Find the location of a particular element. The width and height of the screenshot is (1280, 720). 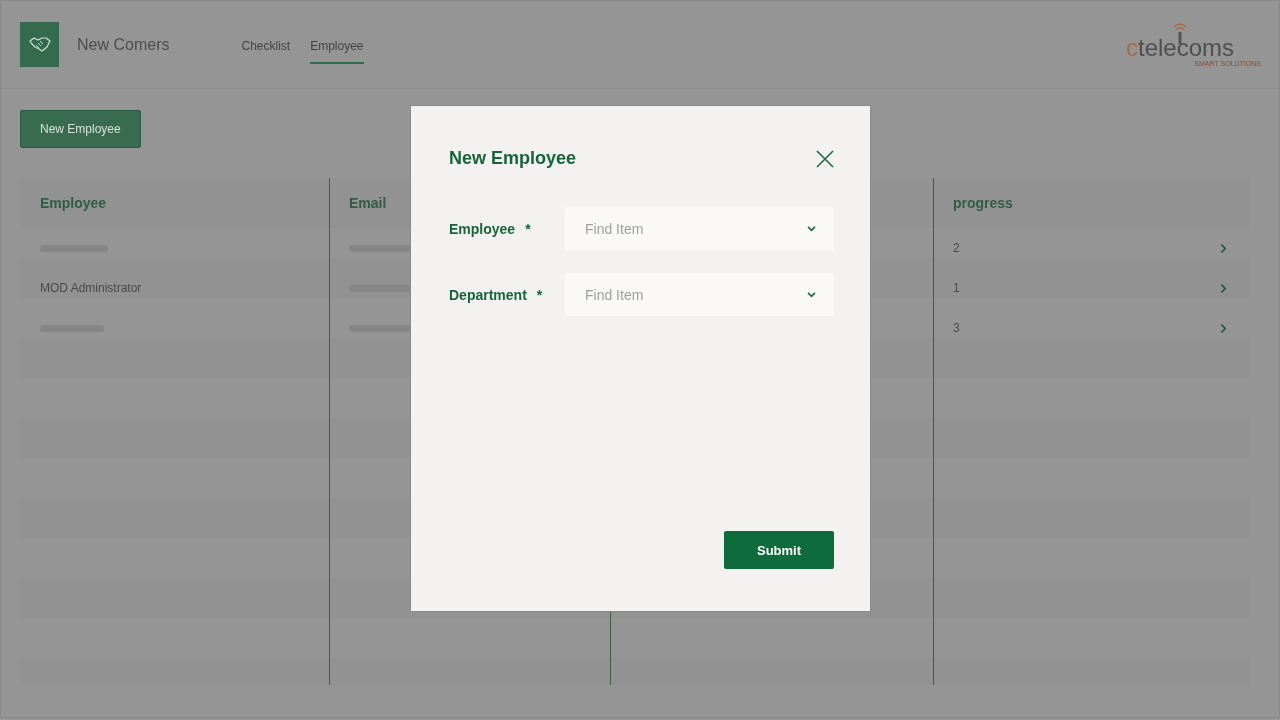

app-title: New Comers is located at coordinates (123, 44).